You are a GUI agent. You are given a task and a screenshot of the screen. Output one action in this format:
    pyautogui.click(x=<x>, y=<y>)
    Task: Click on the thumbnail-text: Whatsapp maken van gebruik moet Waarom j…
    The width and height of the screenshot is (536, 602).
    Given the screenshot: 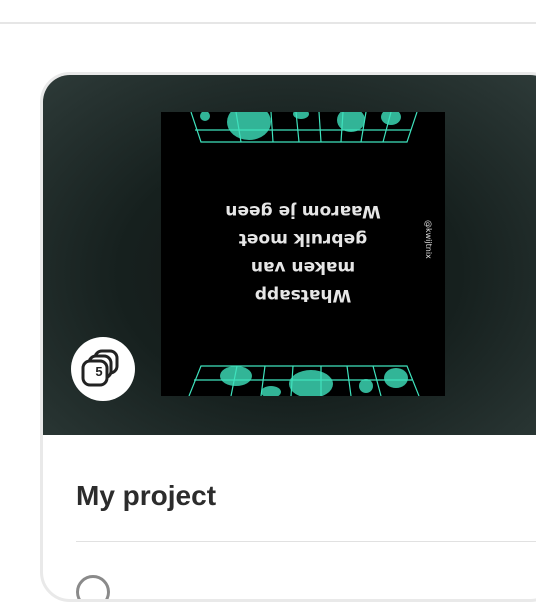 What is the action you would take?
    pyautogui.click(x=303, y=253)
    